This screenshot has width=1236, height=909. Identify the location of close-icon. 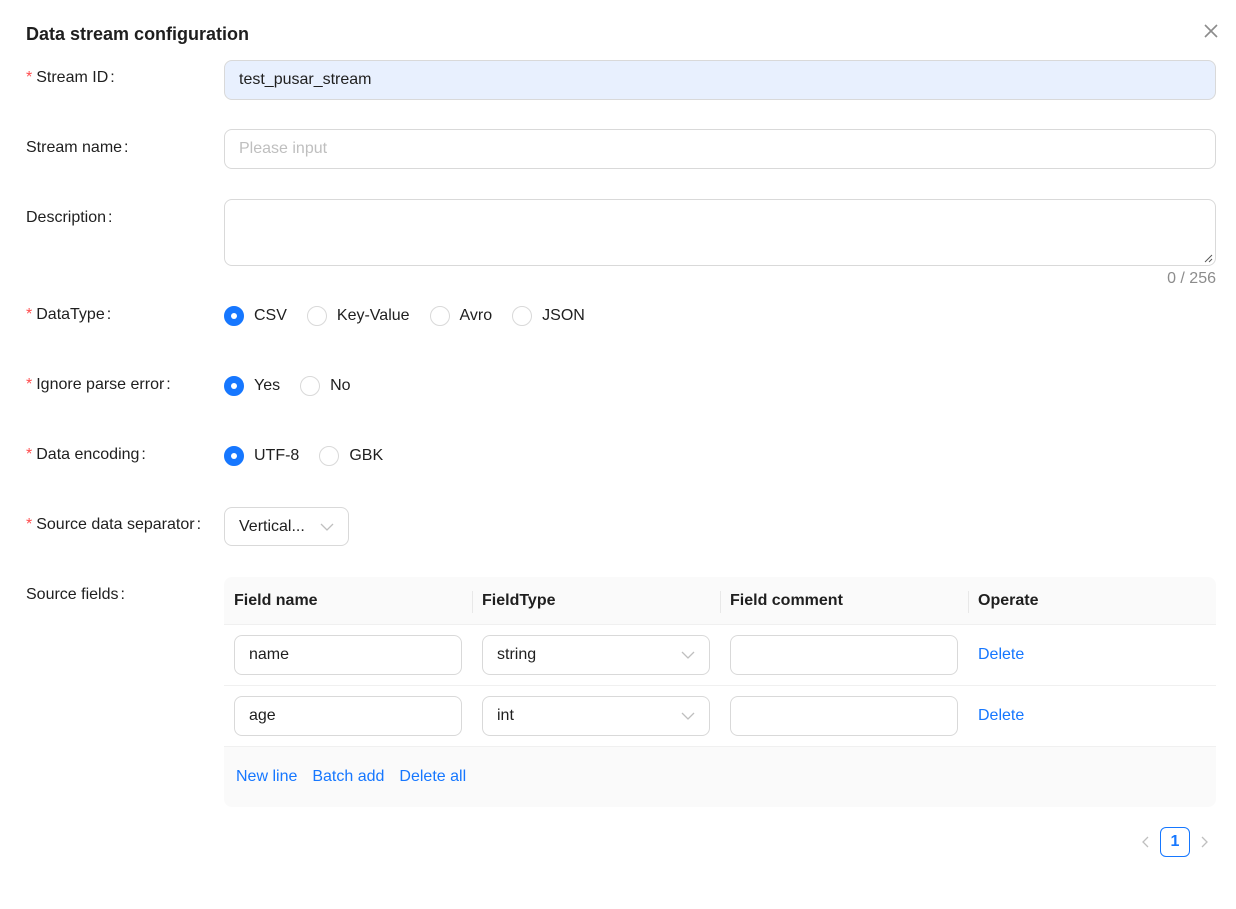
(1211, 31).